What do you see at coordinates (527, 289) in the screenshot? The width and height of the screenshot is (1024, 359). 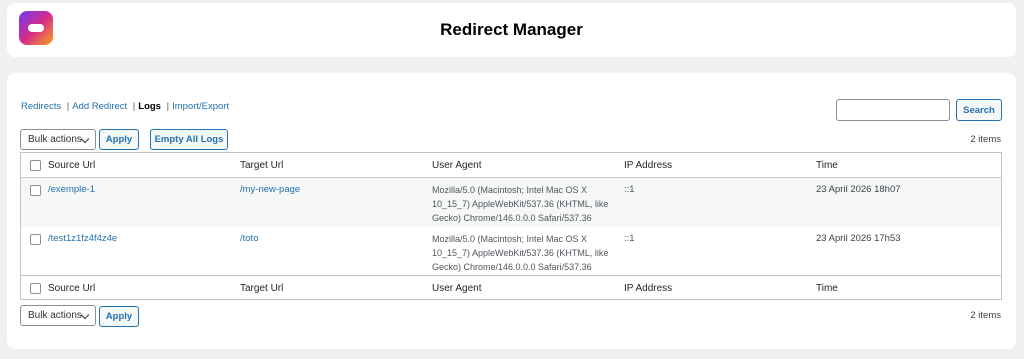 I see `column-footer-user-agent: User Agent` at bounding box center [527, 289].